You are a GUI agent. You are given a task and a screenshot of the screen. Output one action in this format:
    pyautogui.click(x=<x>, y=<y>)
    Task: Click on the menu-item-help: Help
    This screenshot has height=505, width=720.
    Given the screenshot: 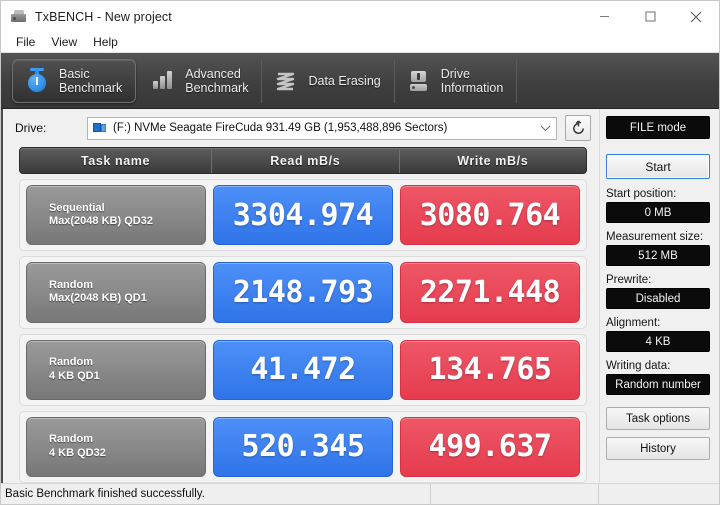 What is the action you would take?
    pyautogui.click(x=105, y=42)
    